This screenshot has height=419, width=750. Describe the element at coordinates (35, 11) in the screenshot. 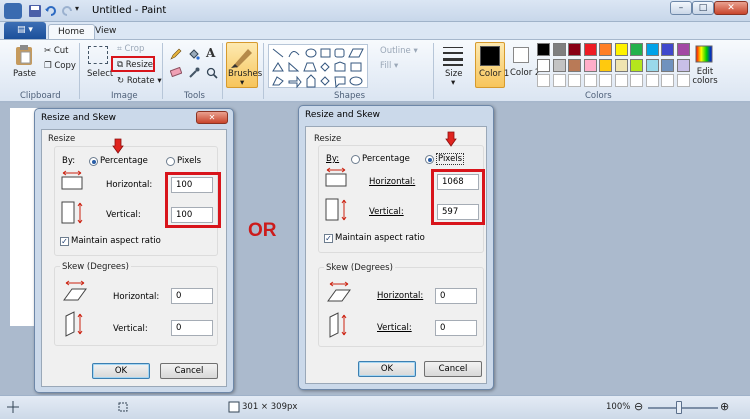

I see `save-icon` at that location.